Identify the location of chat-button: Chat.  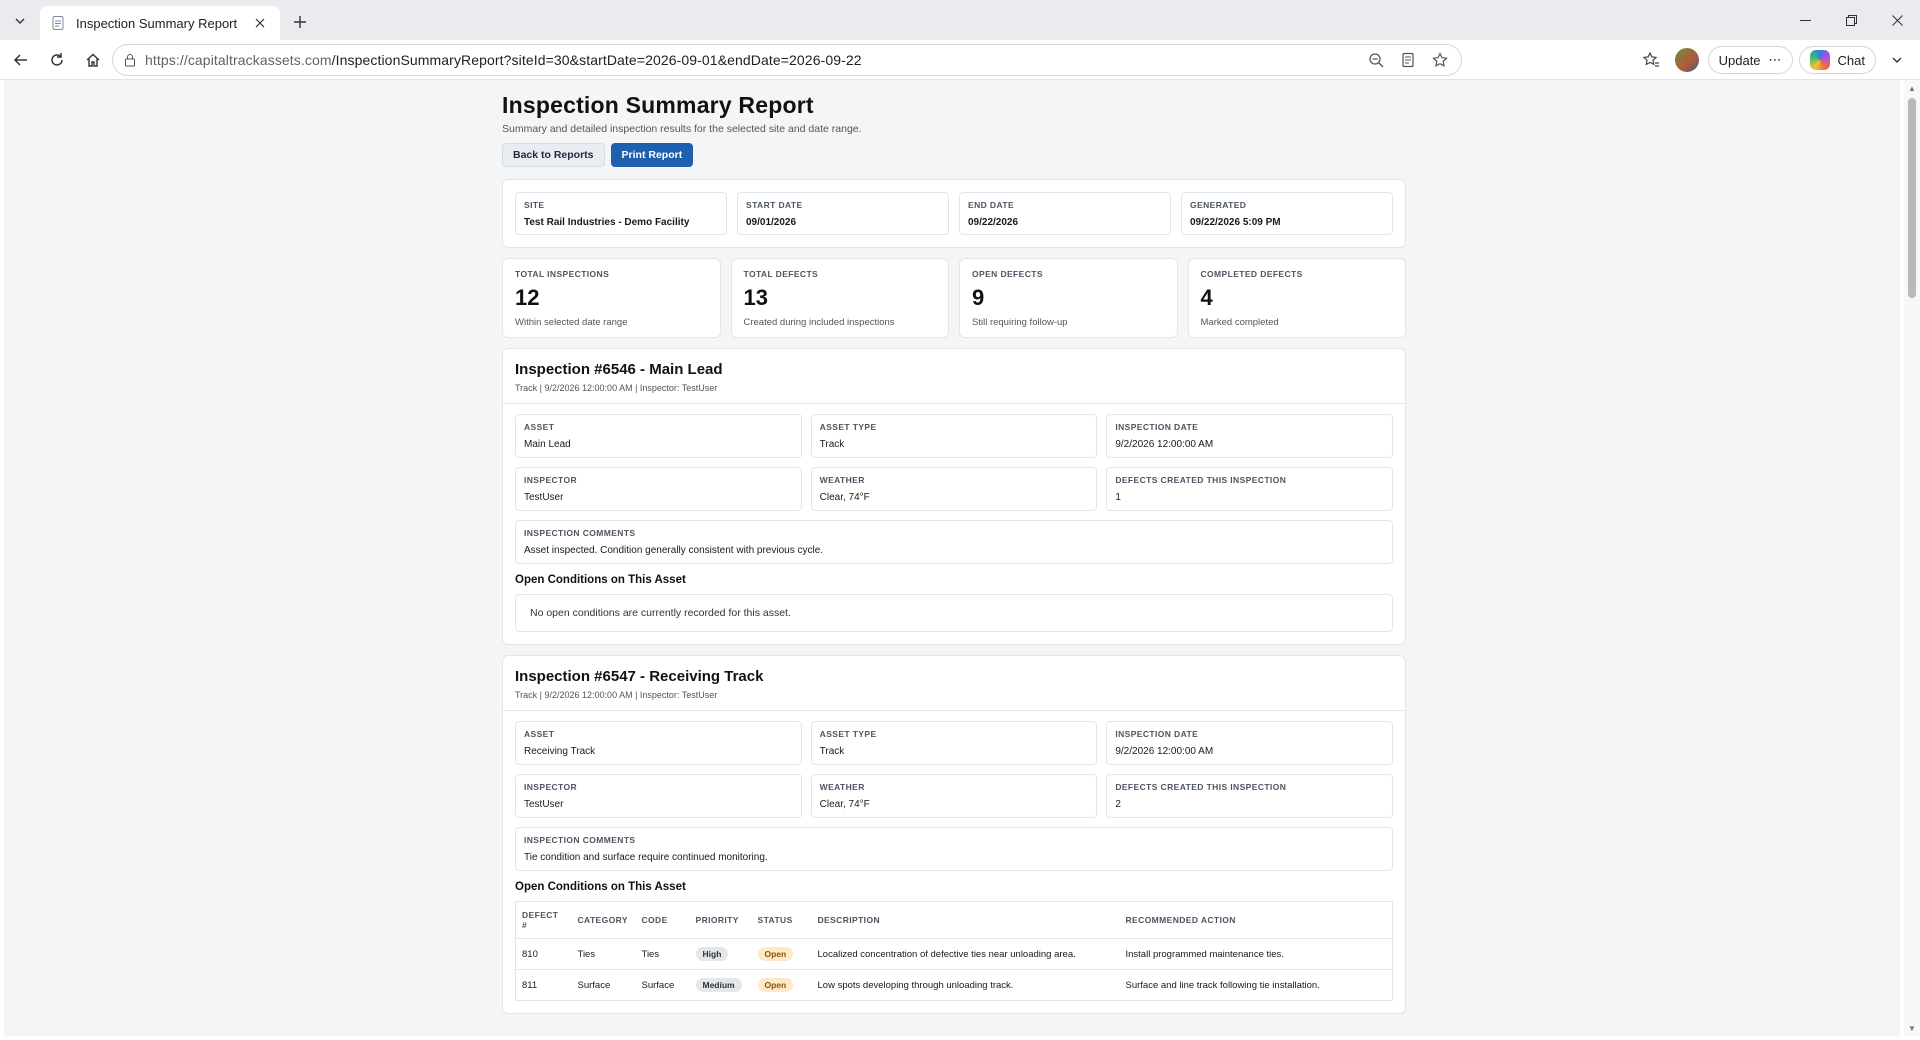
(1837, 60).